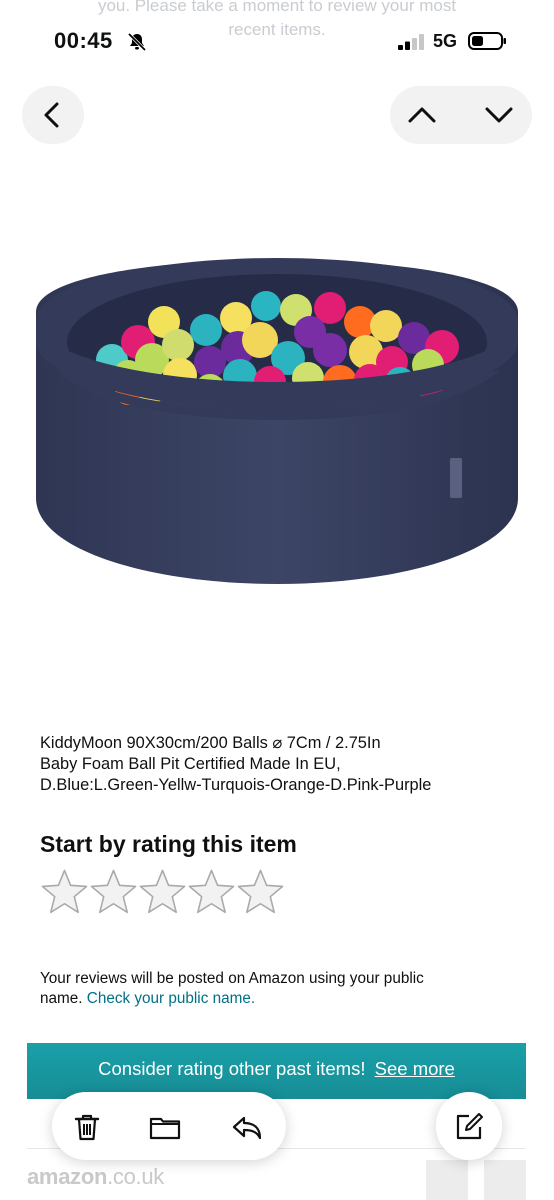 The height and width of the screenshot is (1200, 554). What do you see at coordinates (137, 42) in the screenshot?
I see `bell-muted-icon` at bounding box center [137, 42].